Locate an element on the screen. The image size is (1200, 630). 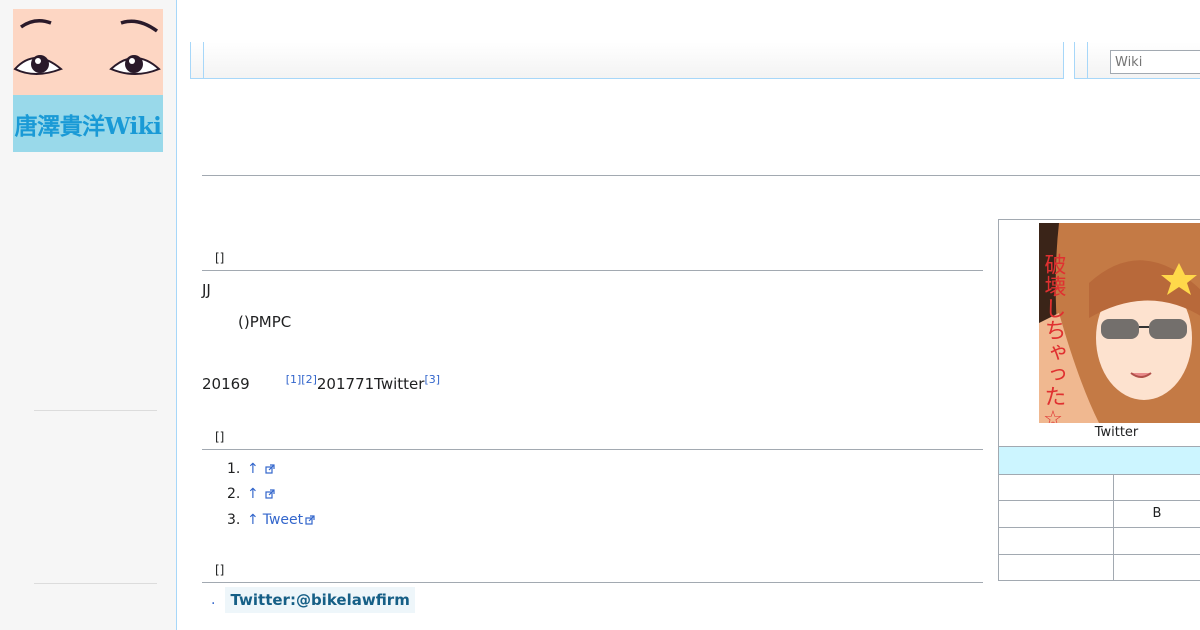
search-input is located at coordinates (1155, 62).